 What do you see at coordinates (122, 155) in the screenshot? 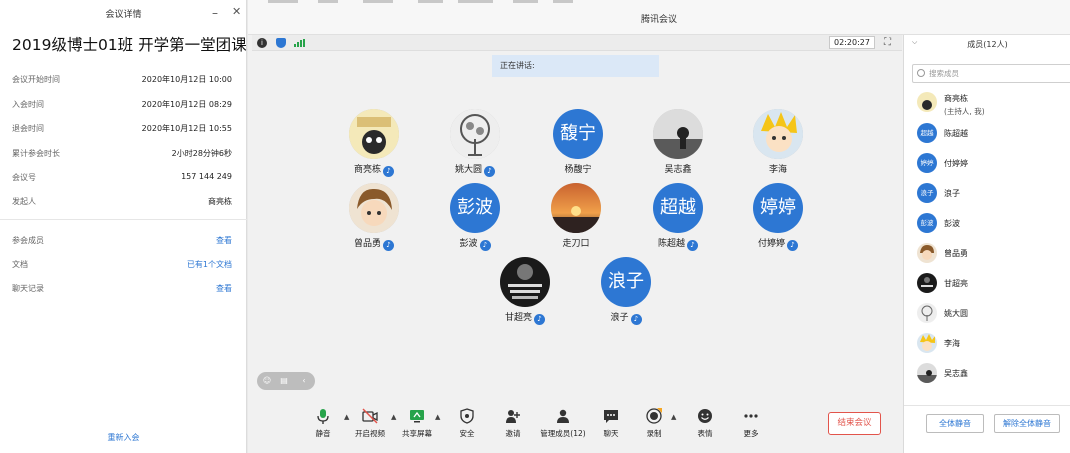
I see `info-row-duration: 累计参会时长 2小时28分钟6秒` at bounding box center [122, 155].